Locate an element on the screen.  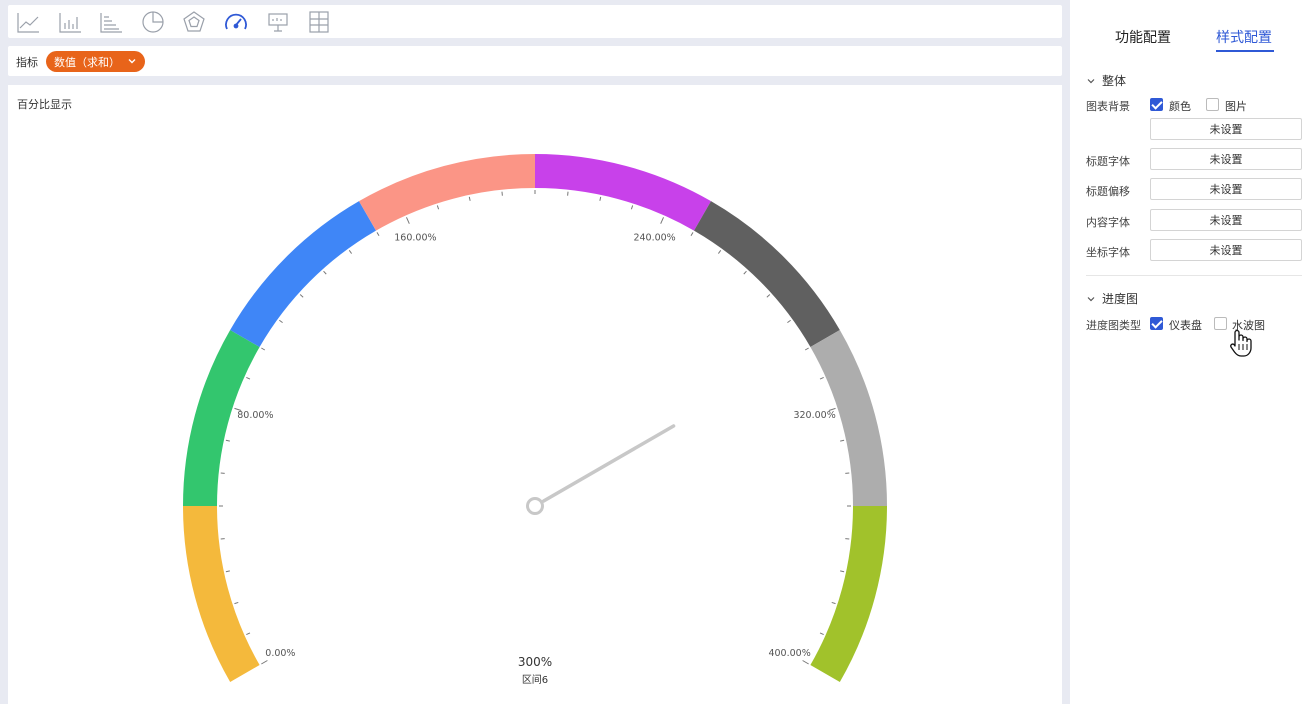
radar-chart-icon is located at coordinates (194, 22).